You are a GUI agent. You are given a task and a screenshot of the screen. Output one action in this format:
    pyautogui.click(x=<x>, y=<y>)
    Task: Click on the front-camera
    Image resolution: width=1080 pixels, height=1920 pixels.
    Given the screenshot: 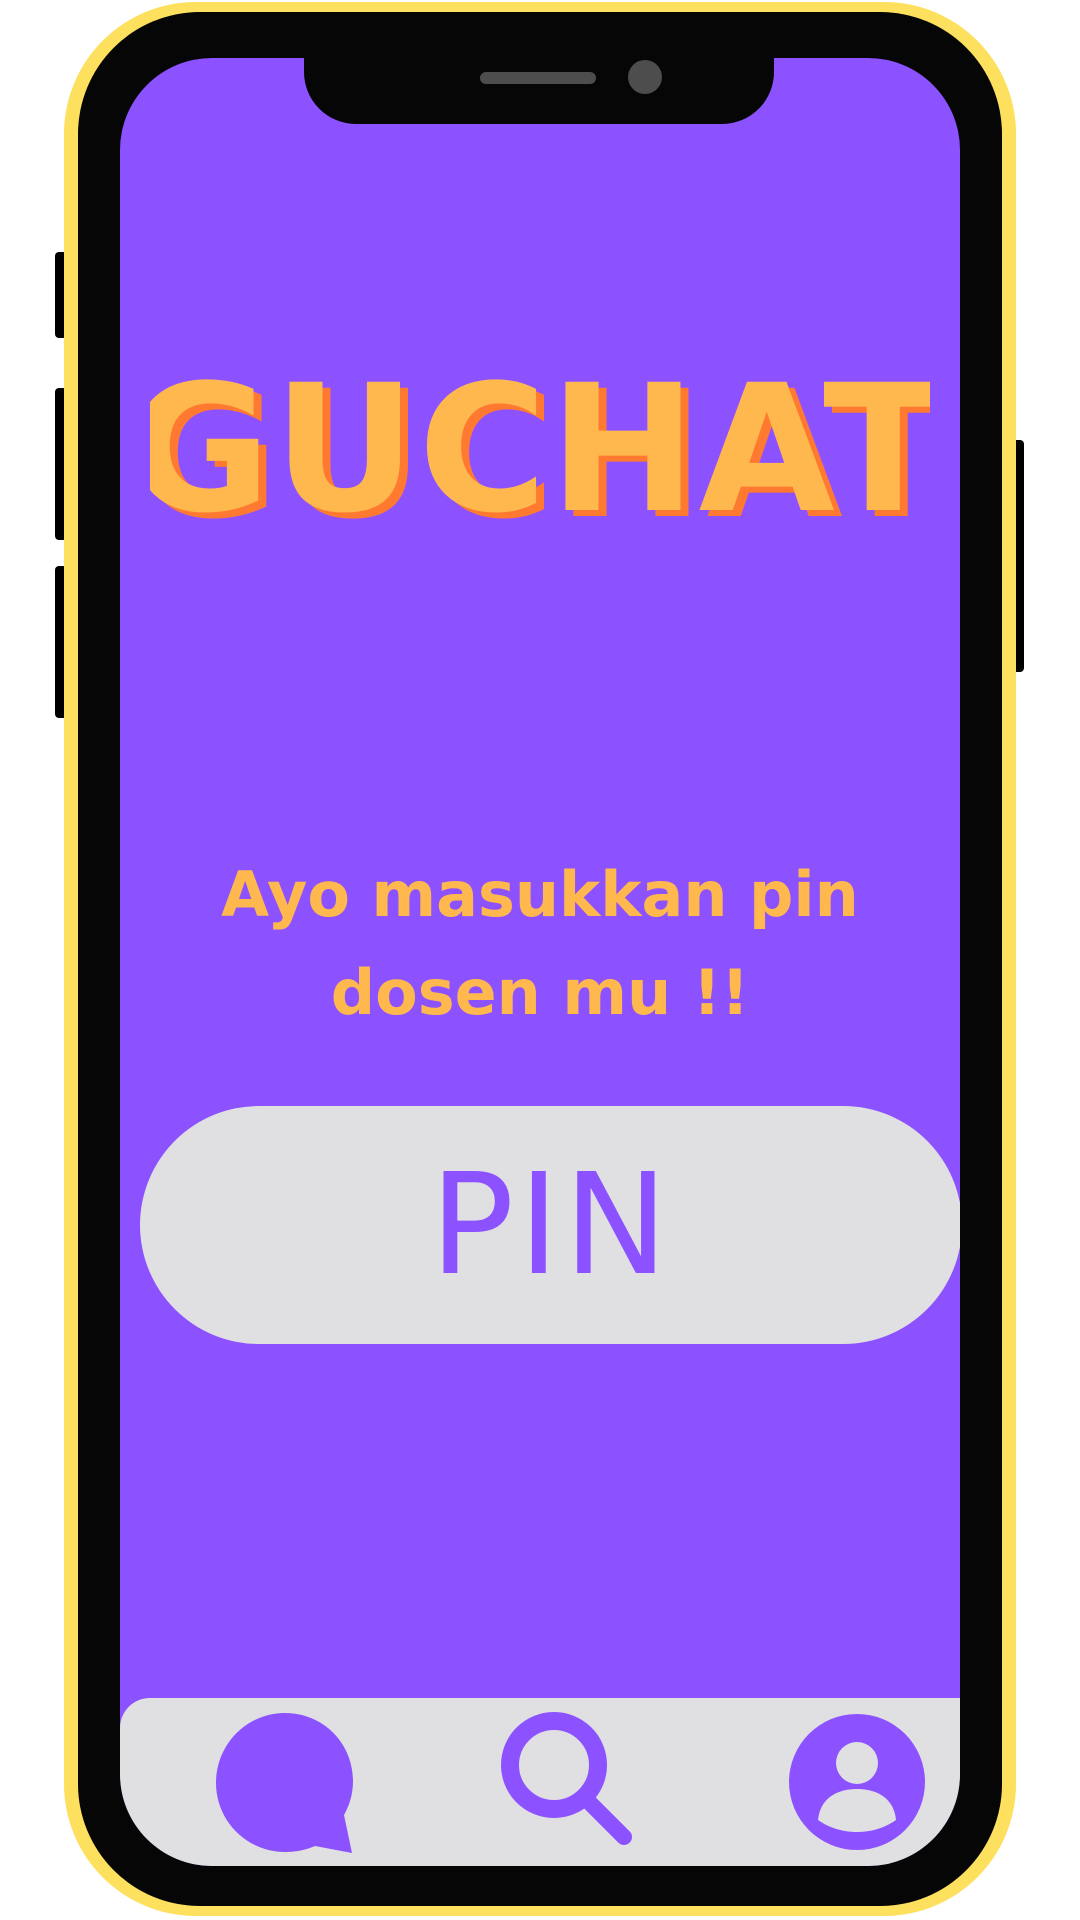 What is the action you would take?
    pyautogui.click(x=645, y=77)
    